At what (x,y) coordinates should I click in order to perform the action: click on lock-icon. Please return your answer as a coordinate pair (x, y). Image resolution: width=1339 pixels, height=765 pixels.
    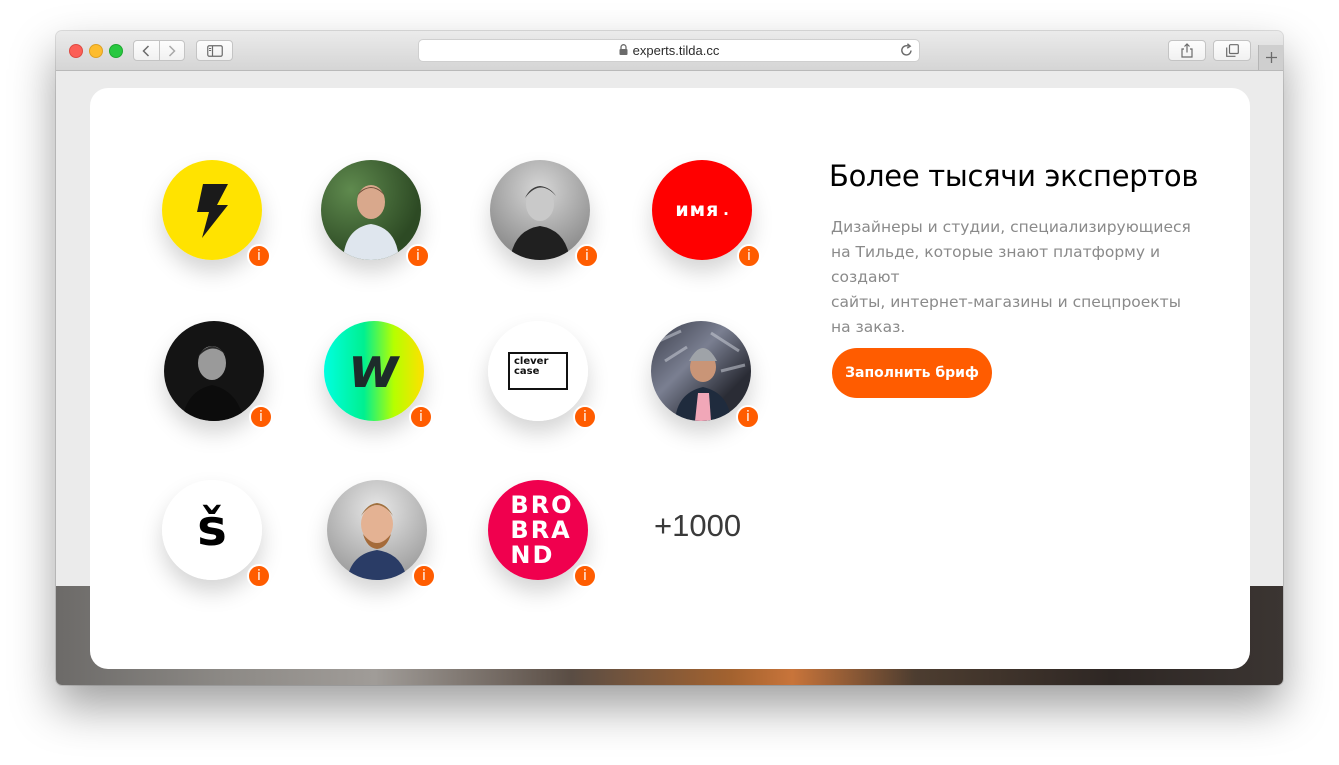
    Looking at the image, I should click on (623, 50).